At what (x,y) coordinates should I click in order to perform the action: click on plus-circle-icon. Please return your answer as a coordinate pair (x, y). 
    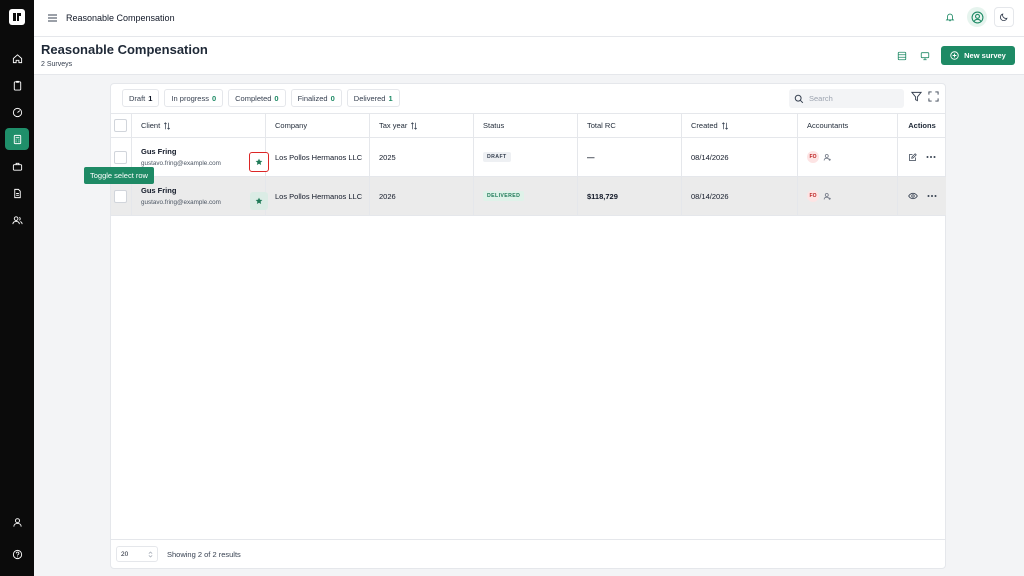
    Looking at the image, I should click on (954, 55).